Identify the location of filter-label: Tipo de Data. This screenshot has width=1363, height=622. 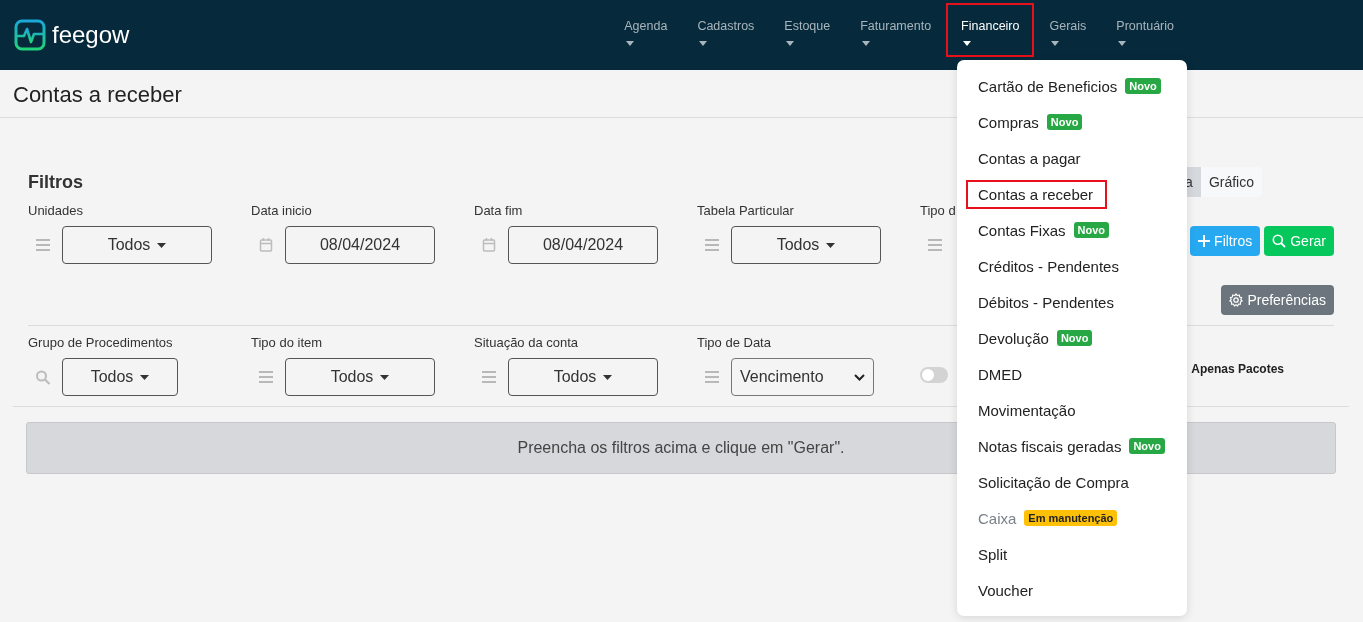
(734, 343).